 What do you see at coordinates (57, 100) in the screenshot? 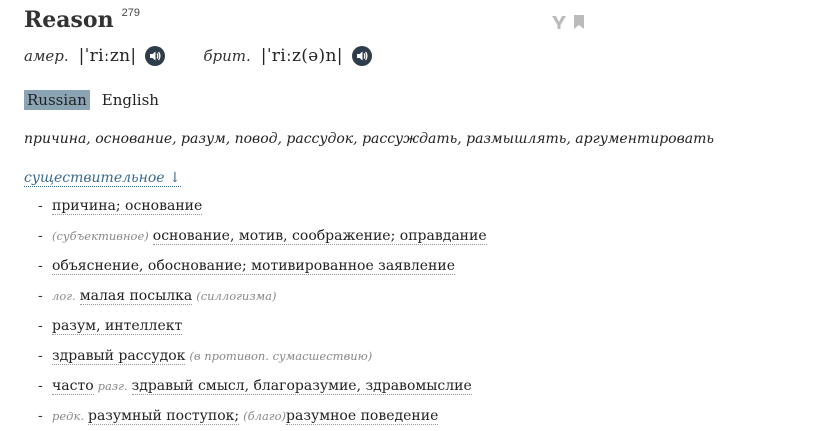
I see `tab-russian: Russian` at bounding box center [57, 100].